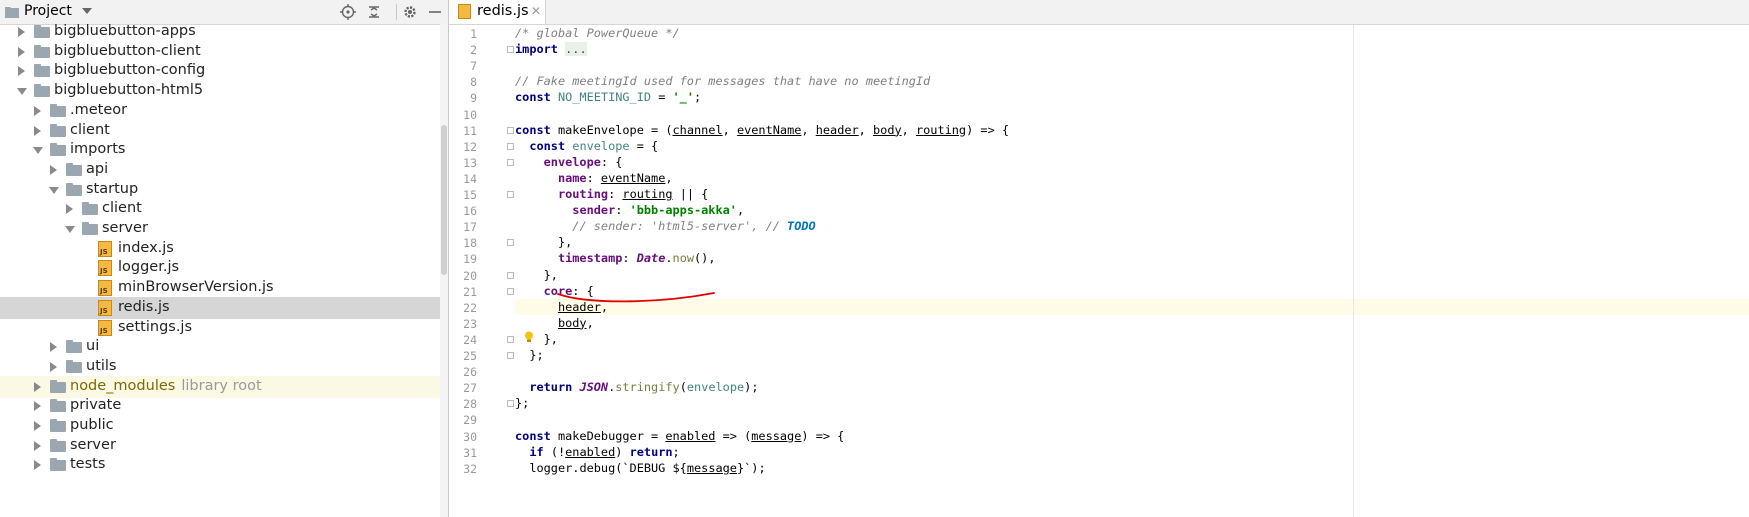 Image resolution: width=1749 pixels, height=517 pixels. What do you see at coordinates (1132, 194) in the screenshot?
I see `code-line: routing: routing || {` at bounding box center [1132, 194].